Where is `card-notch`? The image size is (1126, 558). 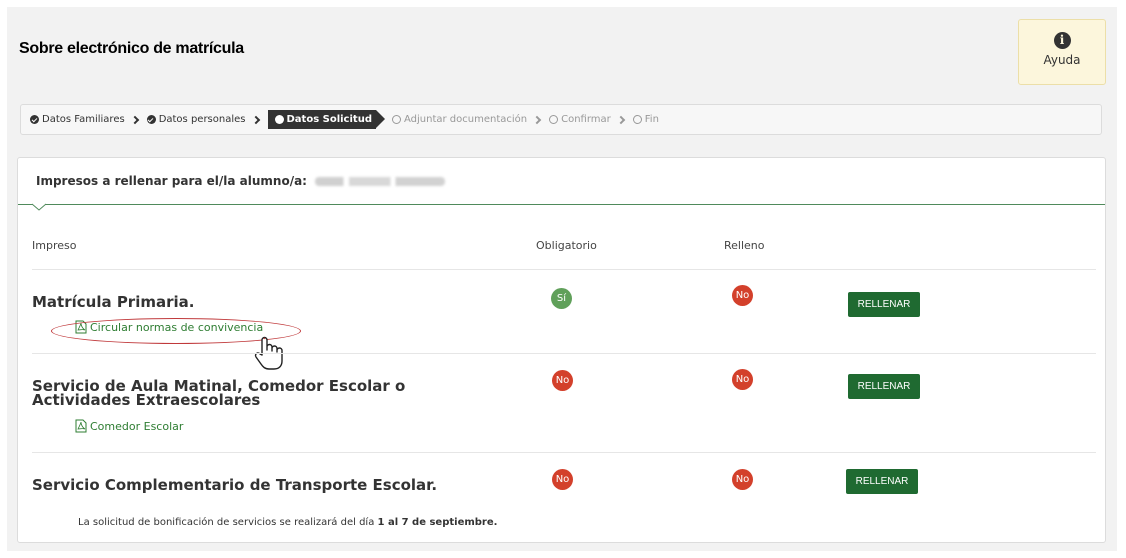 card-notch is located at coordinates (39, 207).